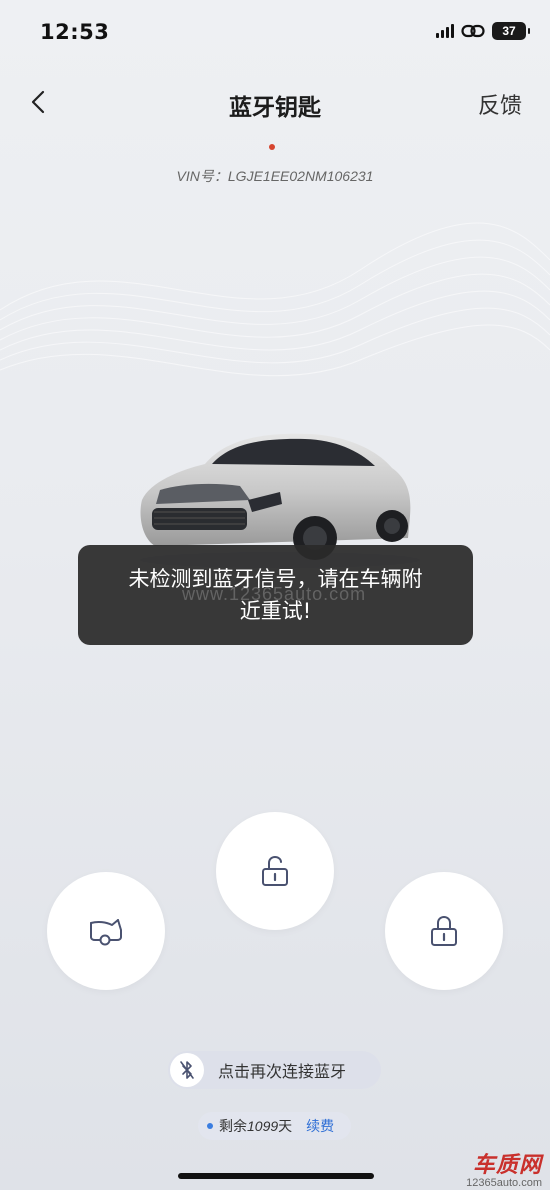 The width and height of the screenshot is (550, 1190). What do you see at coordinates (473, 31) in the screenshot?
I see `link-icon` at bounding box center [473, 31].